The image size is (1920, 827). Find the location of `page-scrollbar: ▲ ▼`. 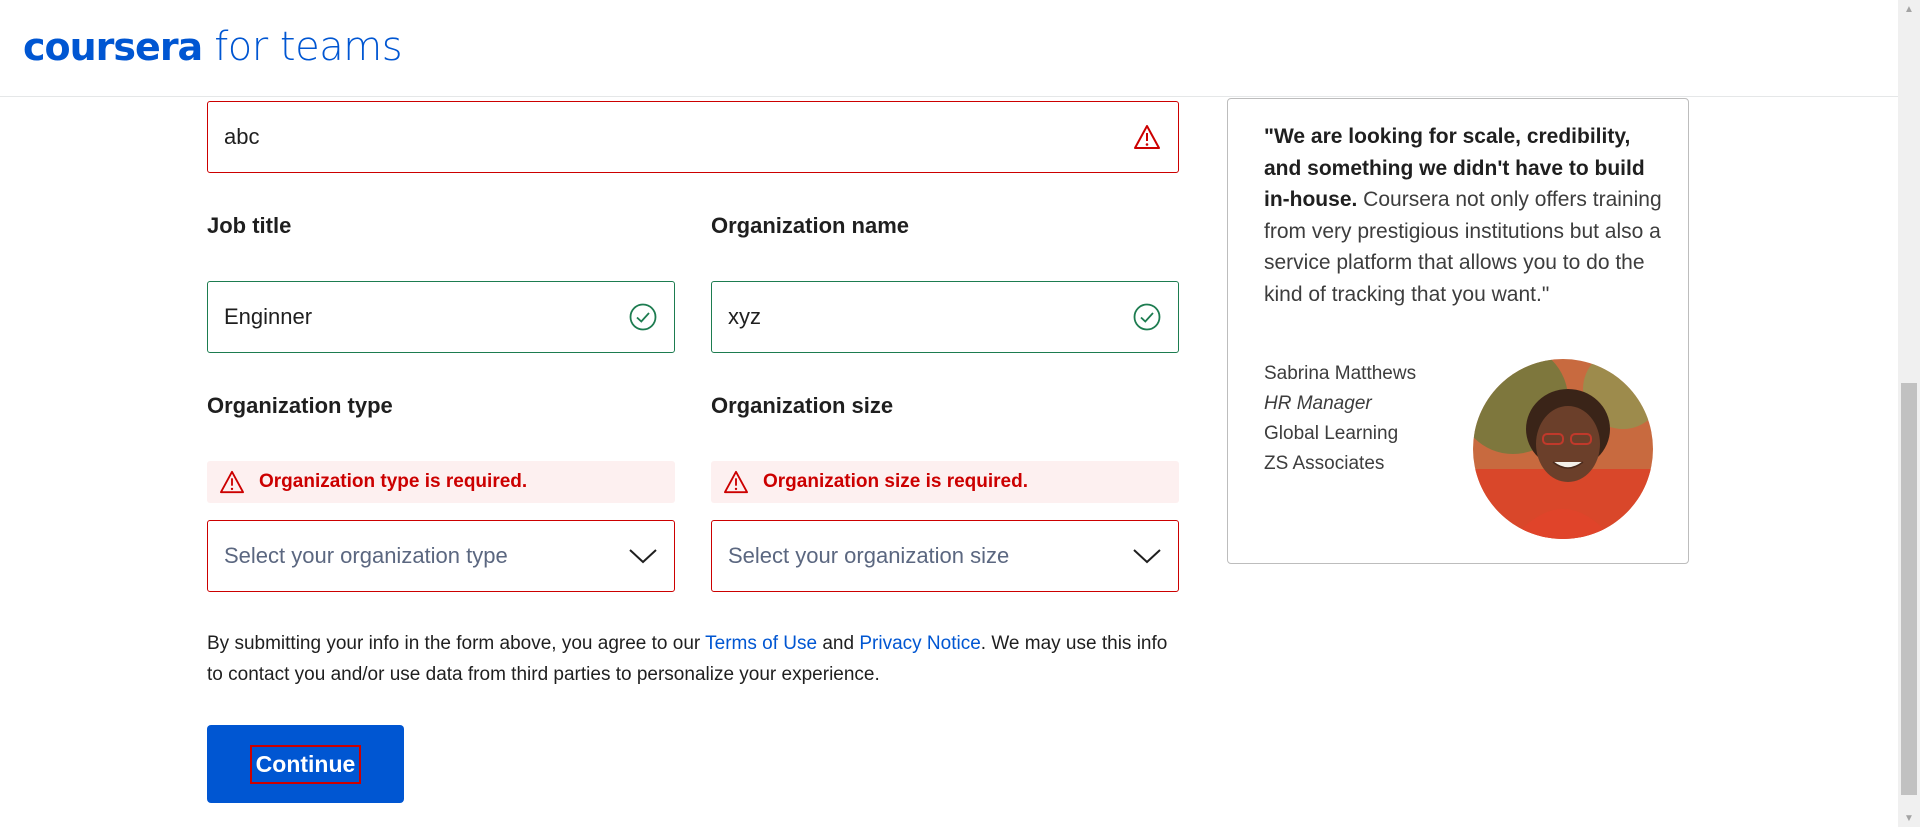

page-scrollbar: ▲ ▼ is located at coordinates (1909, 413).